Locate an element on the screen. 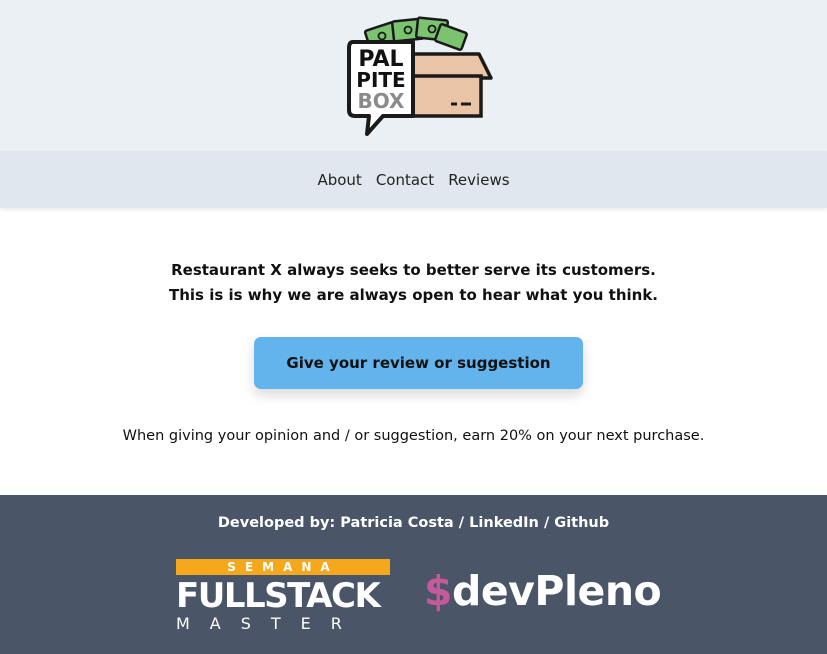 The width and height of the screenshot is (827, 654). nav-item-about: About is located at coordinates (339, 180).